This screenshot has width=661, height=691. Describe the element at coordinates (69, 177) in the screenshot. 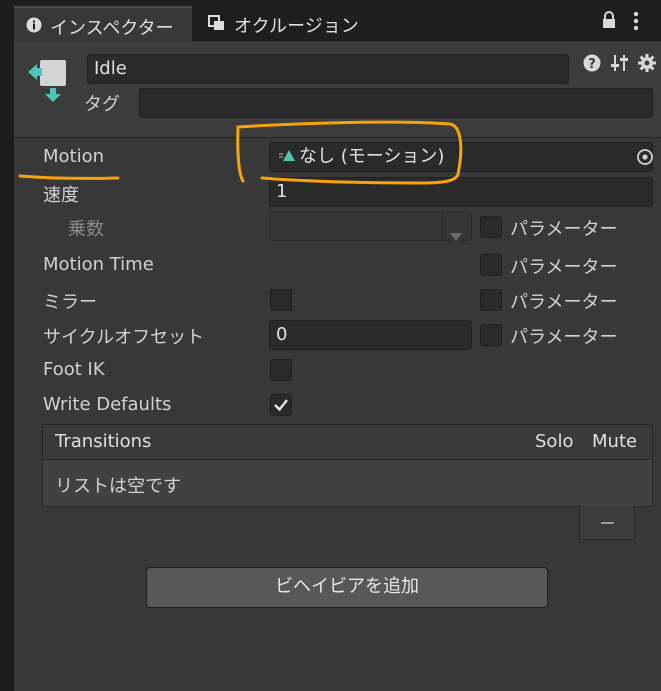

I see `annotation-underline` at that location.